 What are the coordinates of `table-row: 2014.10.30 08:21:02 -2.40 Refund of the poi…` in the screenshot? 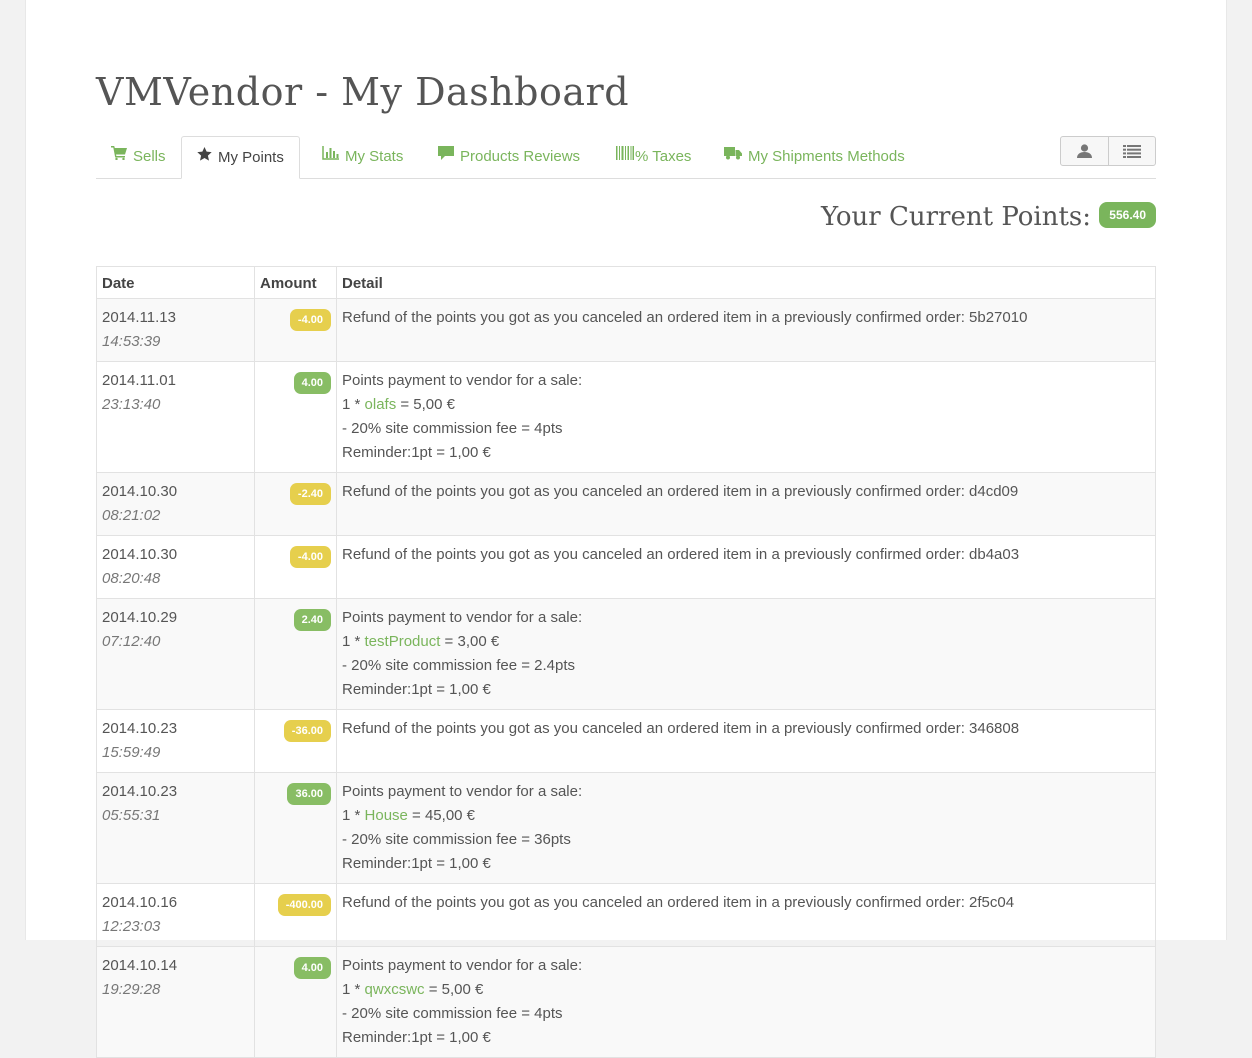 It's located at (626, 504).